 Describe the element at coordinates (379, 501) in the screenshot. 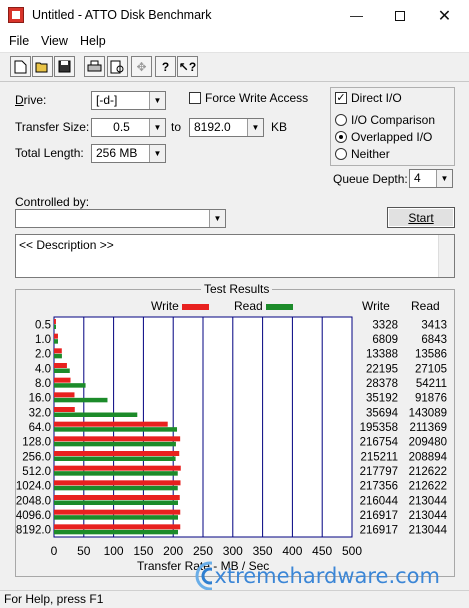

I see `write-value: 216044` at that location.